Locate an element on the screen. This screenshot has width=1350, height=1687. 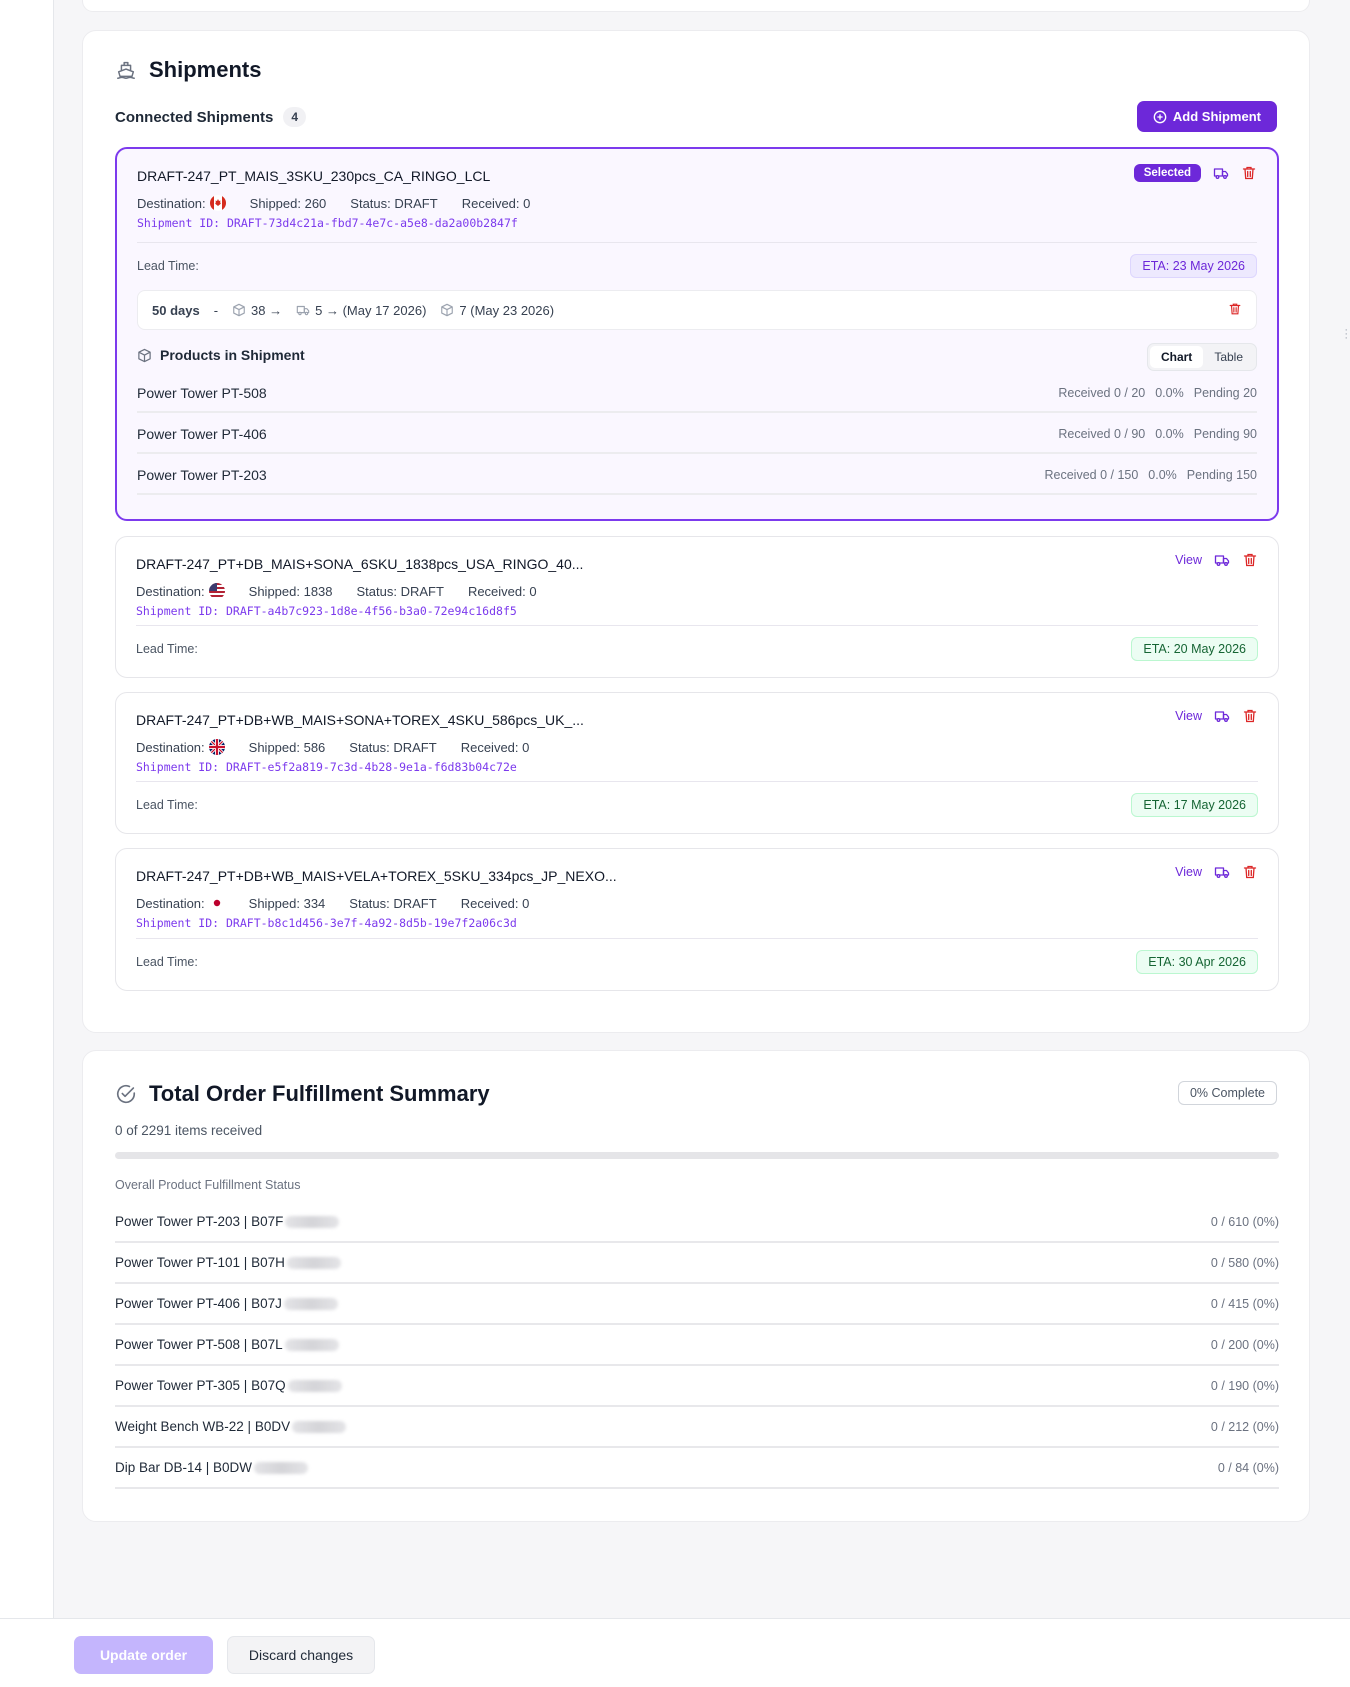
update-order-button: Update order is located at coordinates (143, 1655).